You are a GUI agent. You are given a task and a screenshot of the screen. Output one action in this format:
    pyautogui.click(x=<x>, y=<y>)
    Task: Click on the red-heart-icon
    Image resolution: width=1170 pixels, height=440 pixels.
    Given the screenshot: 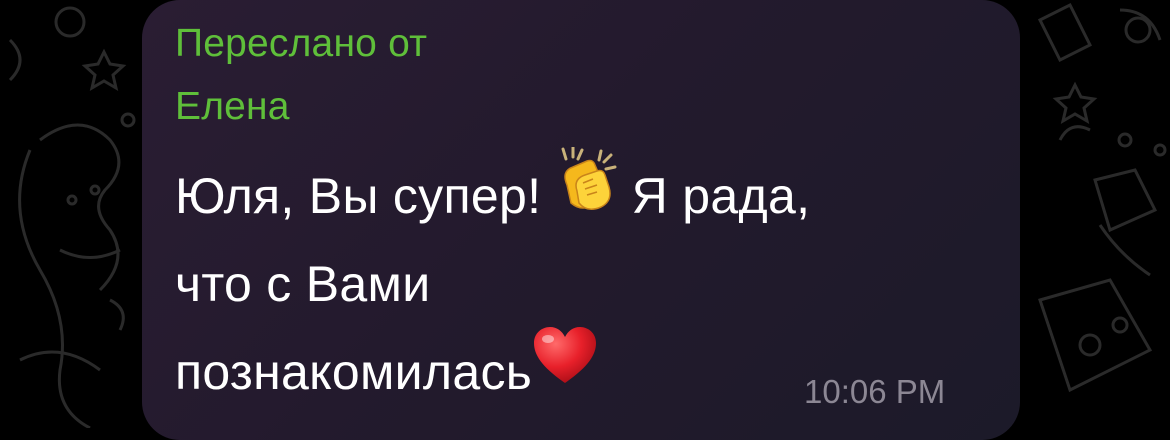 What is the action you would take?
    pyautogui.click(x=565, y=369)
    